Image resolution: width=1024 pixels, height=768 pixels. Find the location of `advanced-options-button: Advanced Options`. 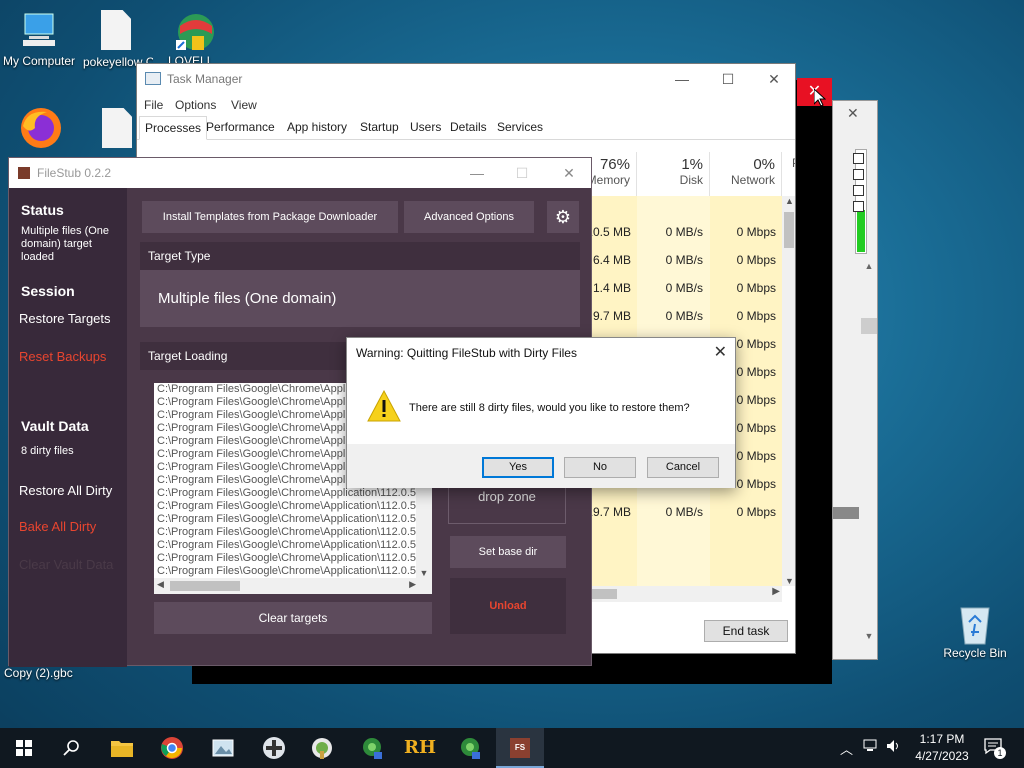

advanced-options-button: Advanced Options is located at coordinates (469, 217).